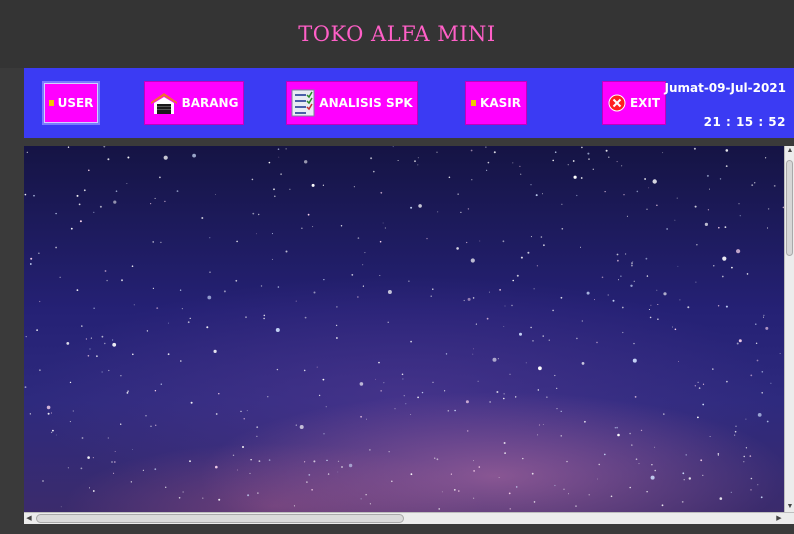 The width and height of the screenshot is (794, 534). I want to click on analisis-spk-button-label: ANALISIS SPK, so click(366, 103).